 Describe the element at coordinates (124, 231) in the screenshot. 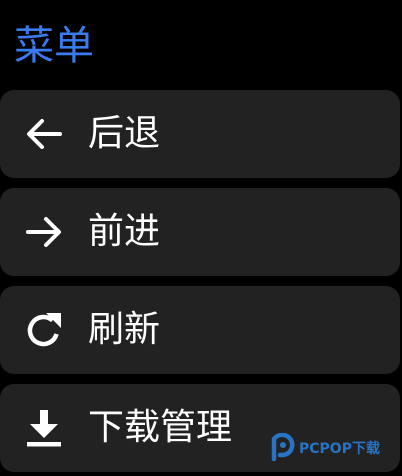

I see `menu-item-label: 前进` at that location.